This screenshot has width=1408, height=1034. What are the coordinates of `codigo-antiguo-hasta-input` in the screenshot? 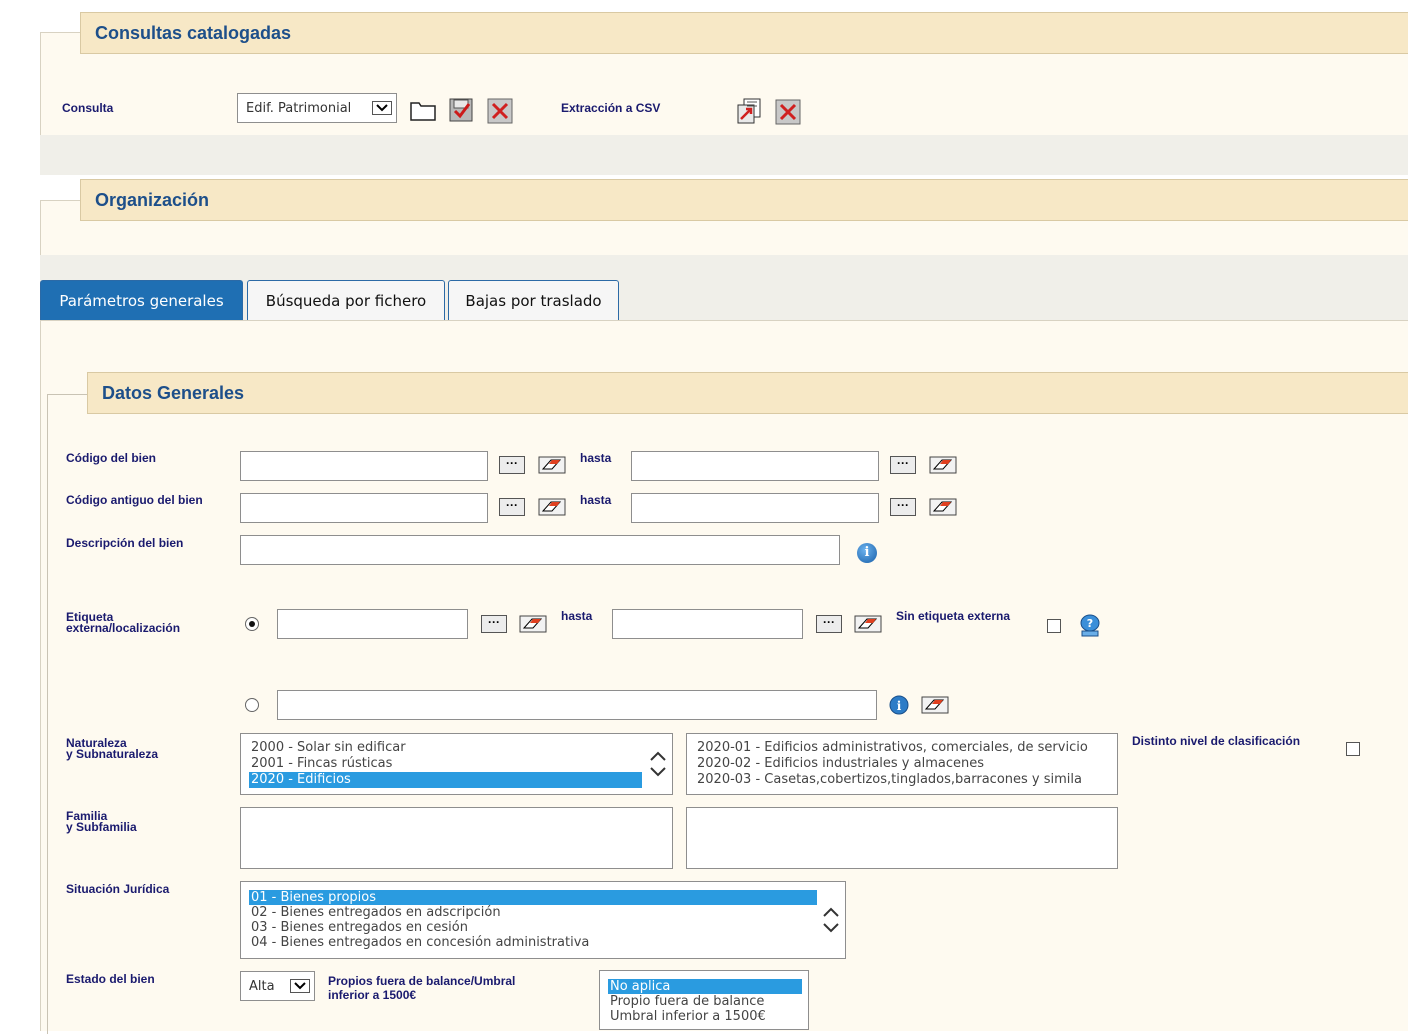 It's located at (755, 508).